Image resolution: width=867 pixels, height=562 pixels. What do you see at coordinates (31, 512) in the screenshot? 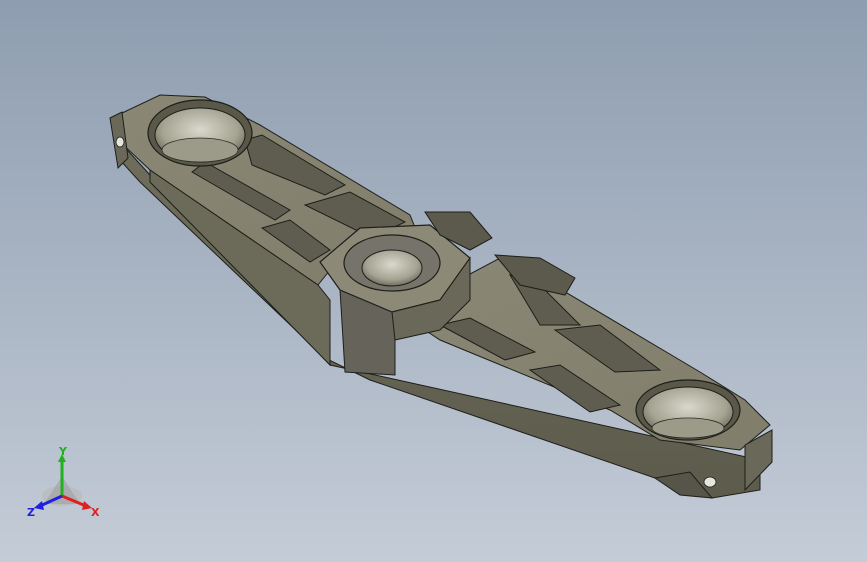
I see `z-axis-label: Z` at bounding box center [31, 512].